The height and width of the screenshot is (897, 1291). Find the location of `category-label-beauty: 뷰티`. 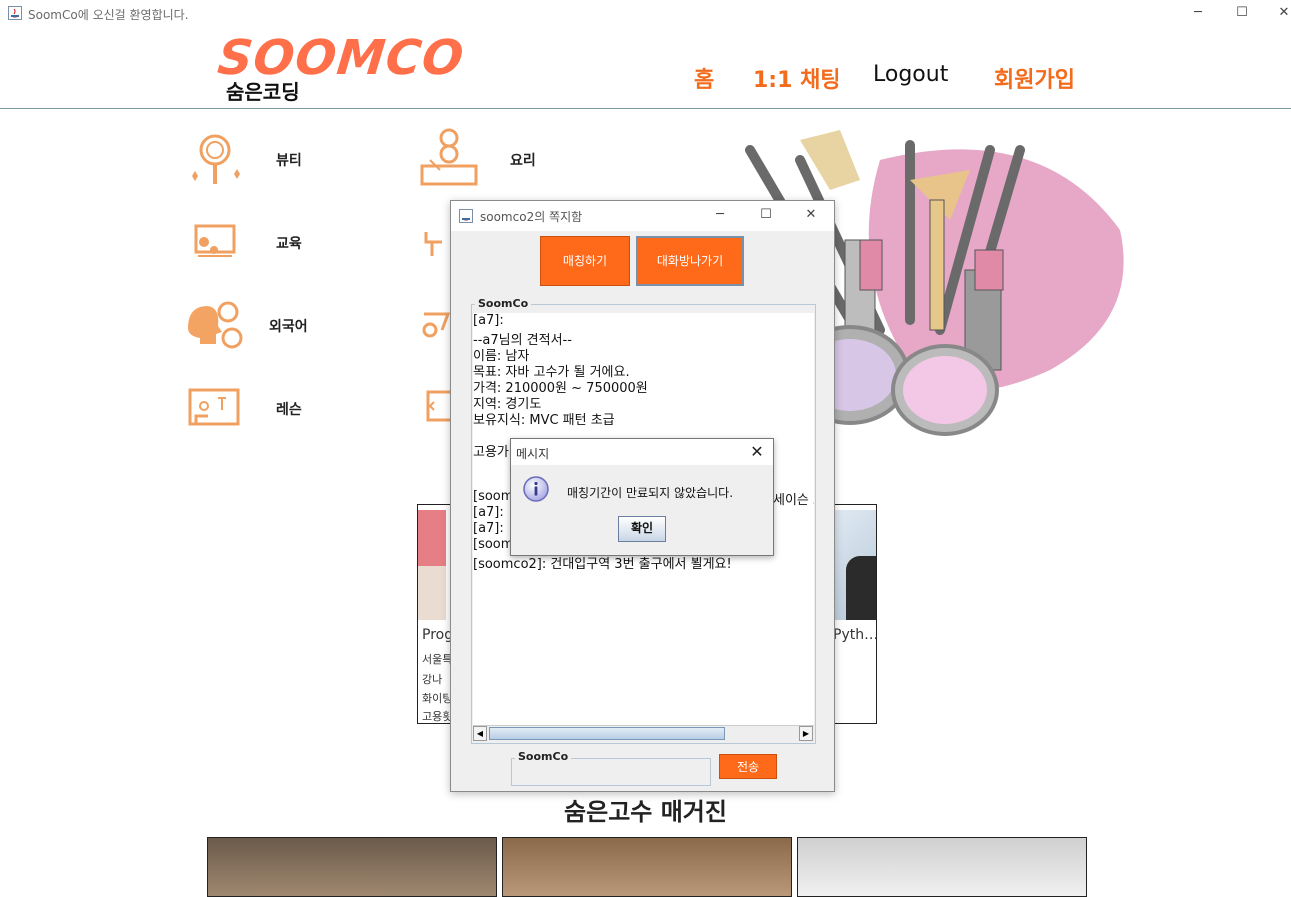

category-label-beauty: 뷰티 is located at coordinates (289, 160).